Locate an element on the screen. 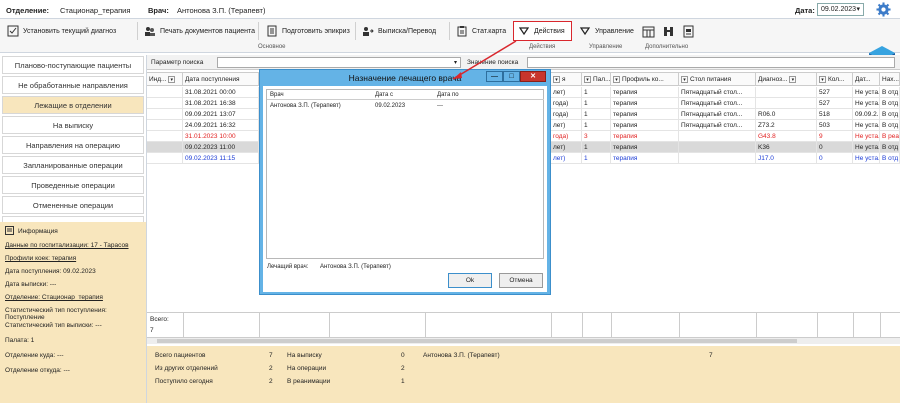 The width and height of the screenshot is (900, 403). gear-icon is located at coordinates (883, 9).